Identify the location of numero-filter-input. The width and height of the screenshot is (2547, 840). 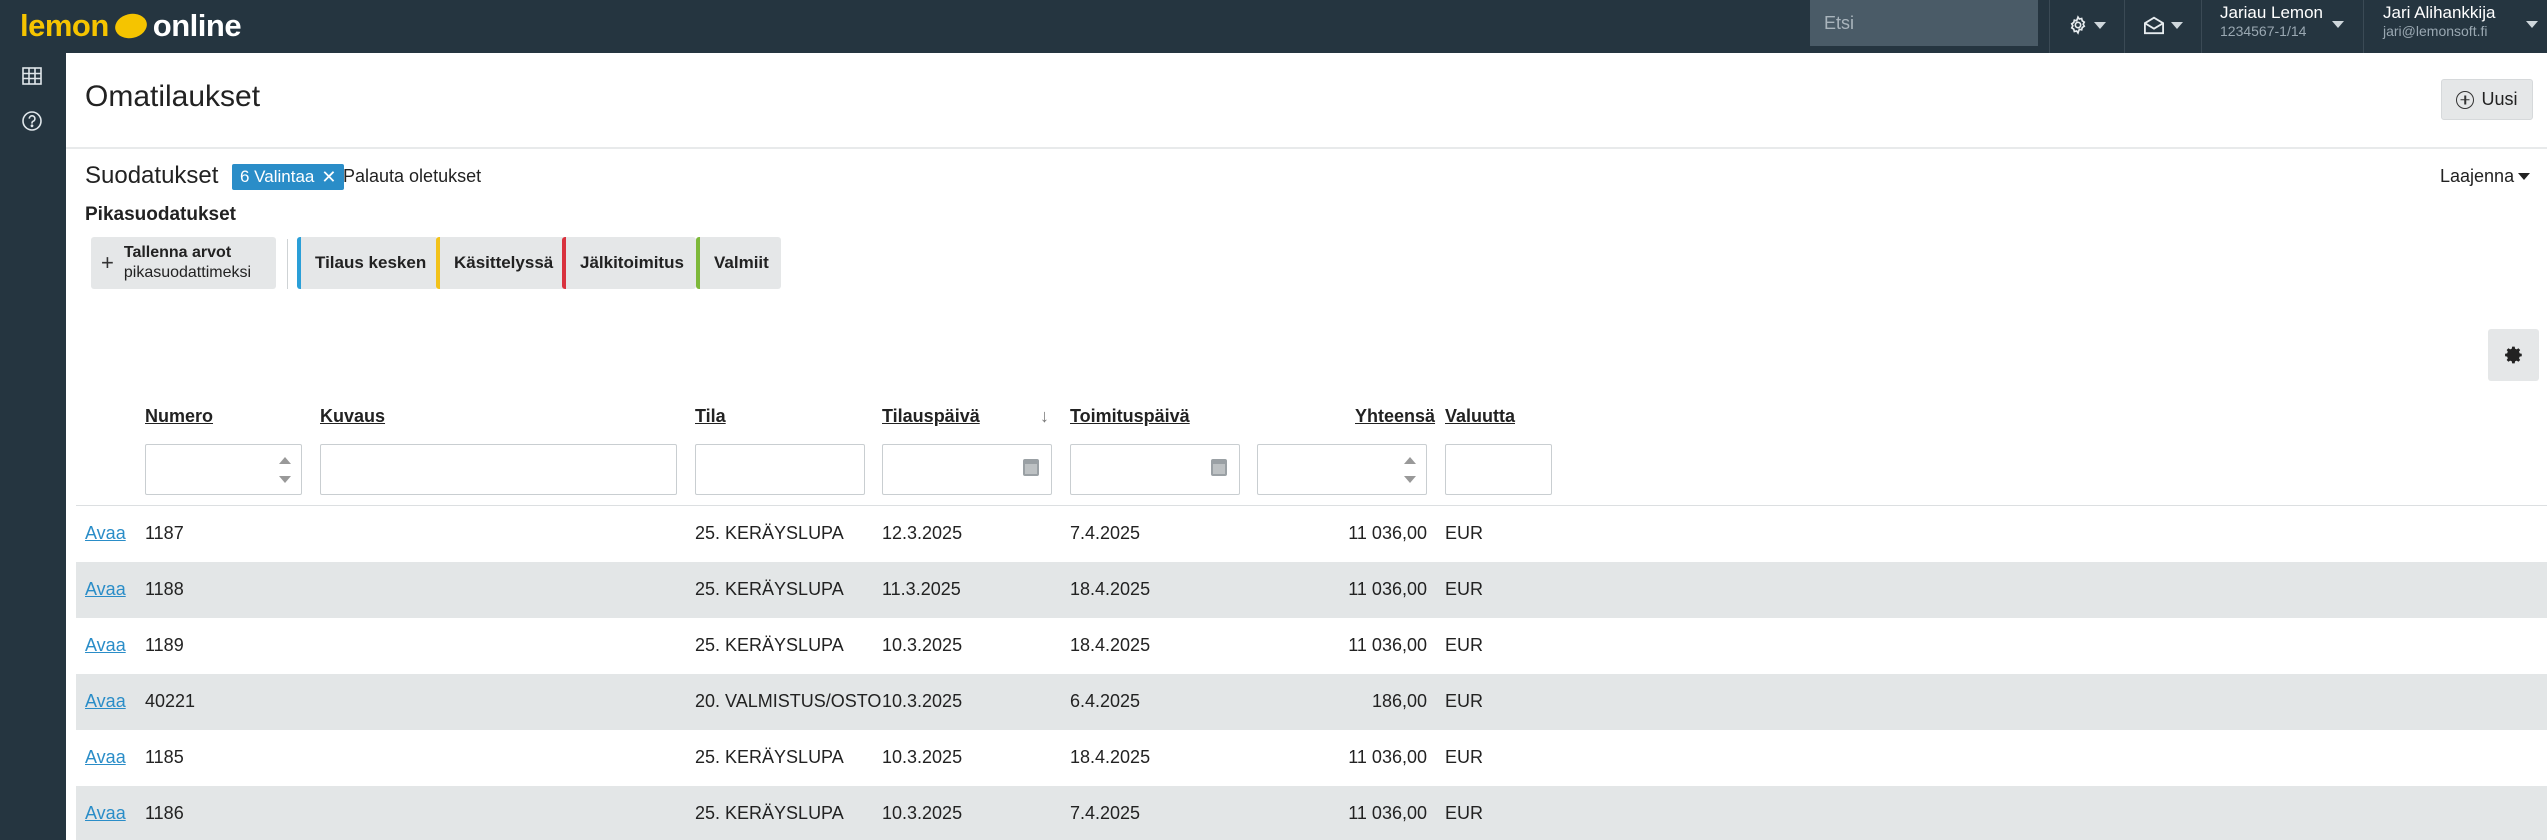
(223, 469).